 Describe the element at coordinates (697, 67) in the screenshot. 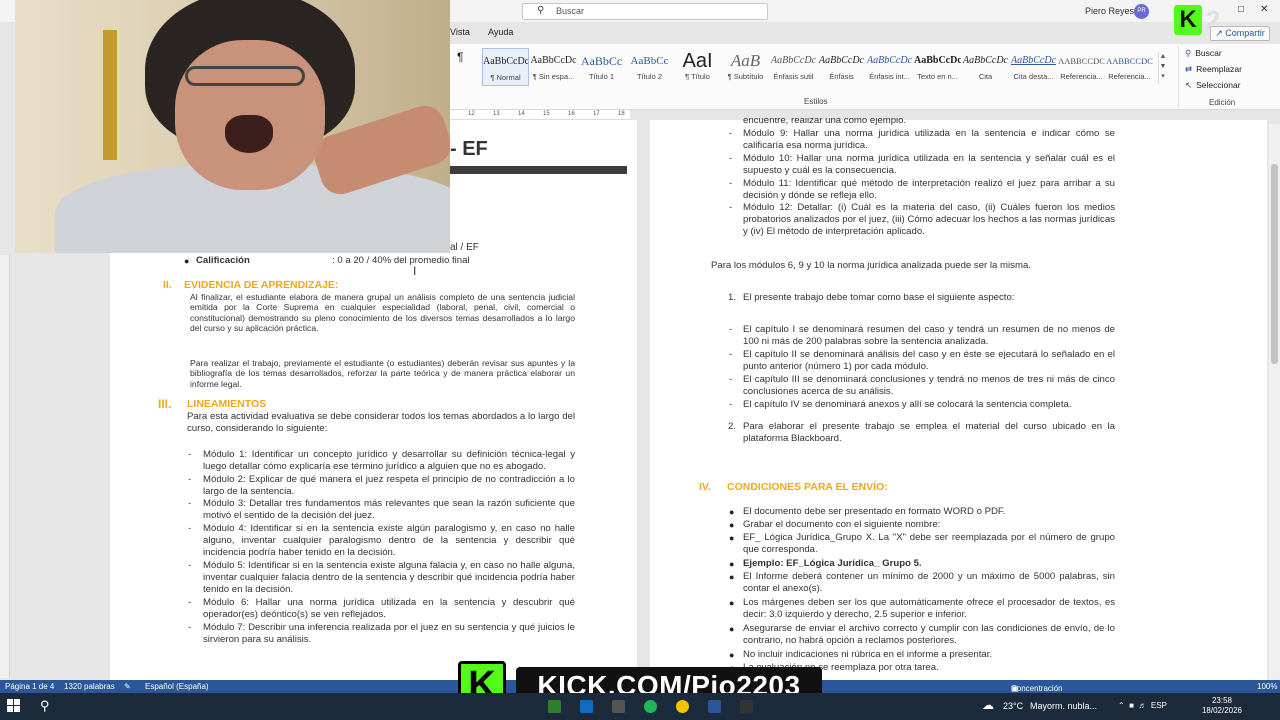

I see `style-titulo: AaI ¶ Título` at that location.